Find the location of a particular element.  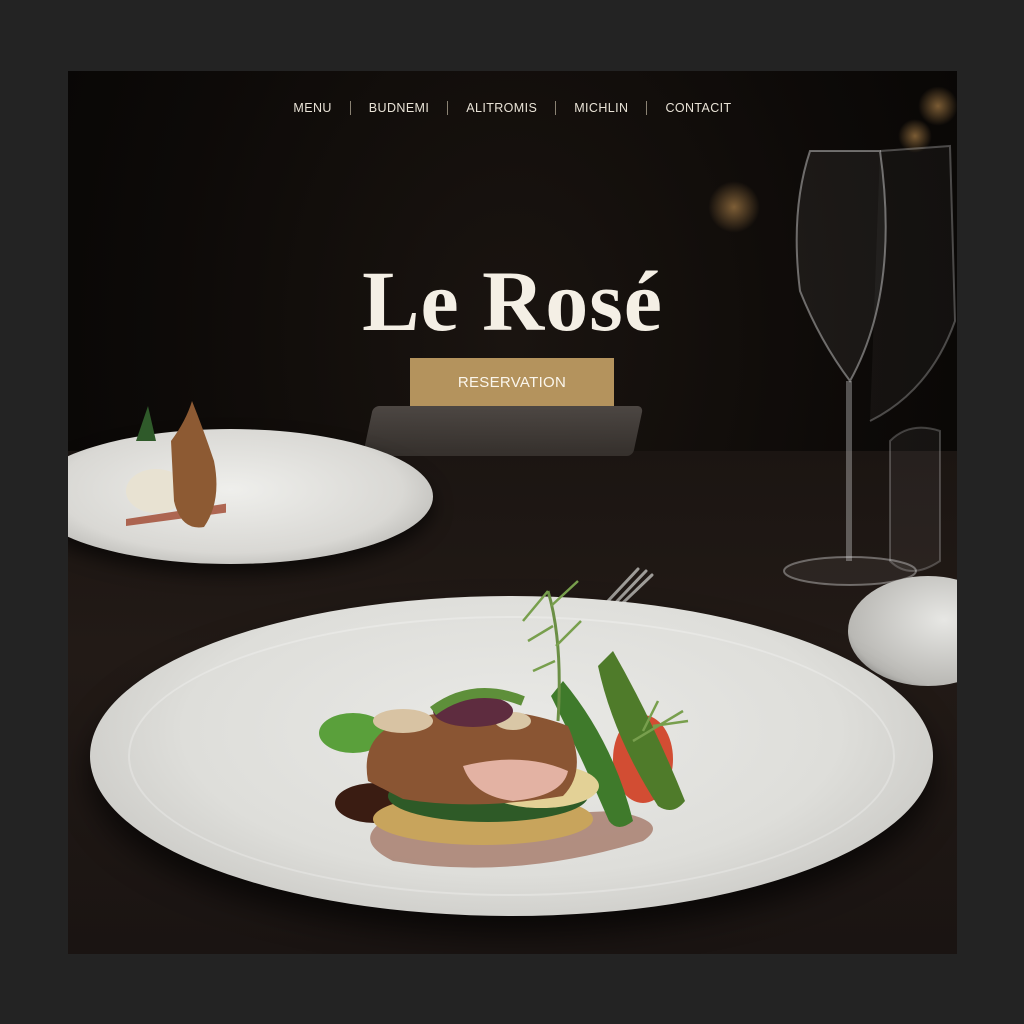

nav-item-michlin: MICHLIN is located at coordinates (601, 108).